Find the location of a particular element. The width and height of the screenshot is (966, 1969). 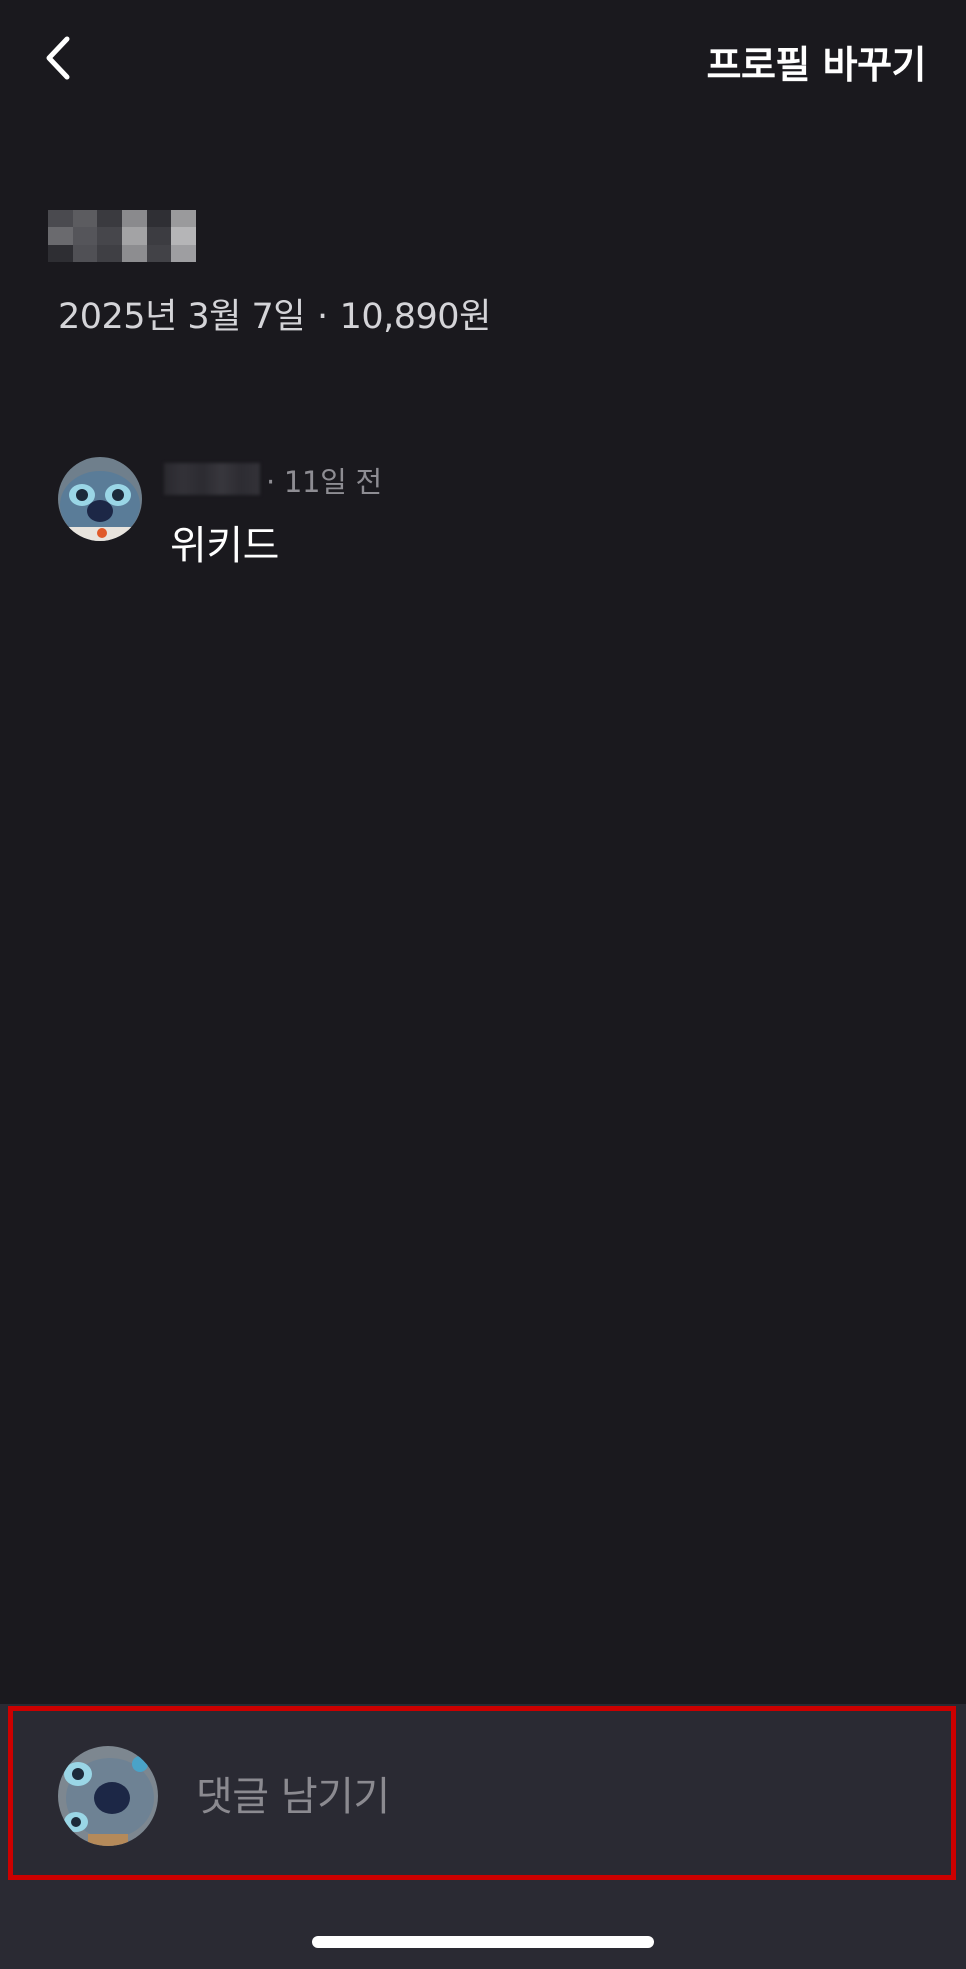

chevron-left-icon is located at coordinates (58, 58).